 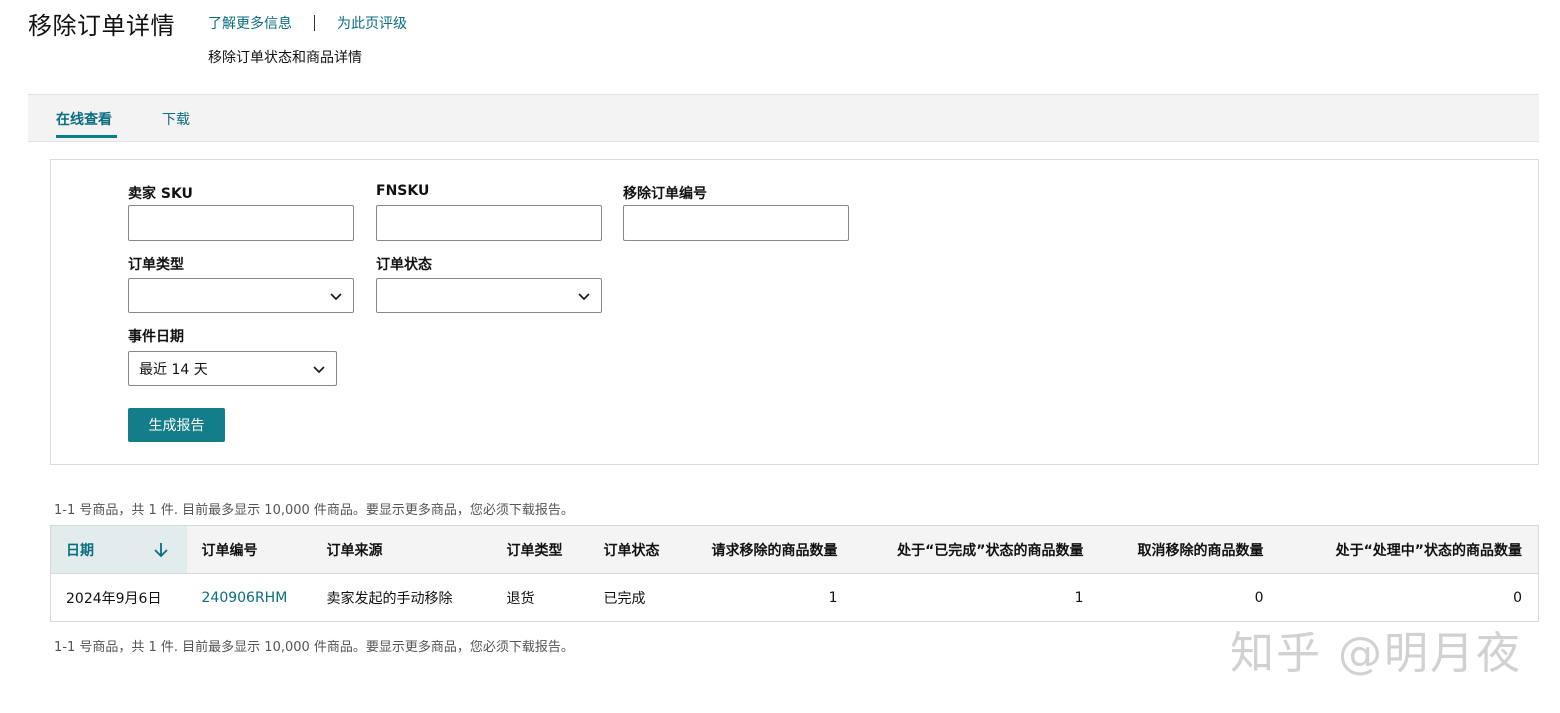 I want to click on tab-download: 下载, so click(x=176, y=119).